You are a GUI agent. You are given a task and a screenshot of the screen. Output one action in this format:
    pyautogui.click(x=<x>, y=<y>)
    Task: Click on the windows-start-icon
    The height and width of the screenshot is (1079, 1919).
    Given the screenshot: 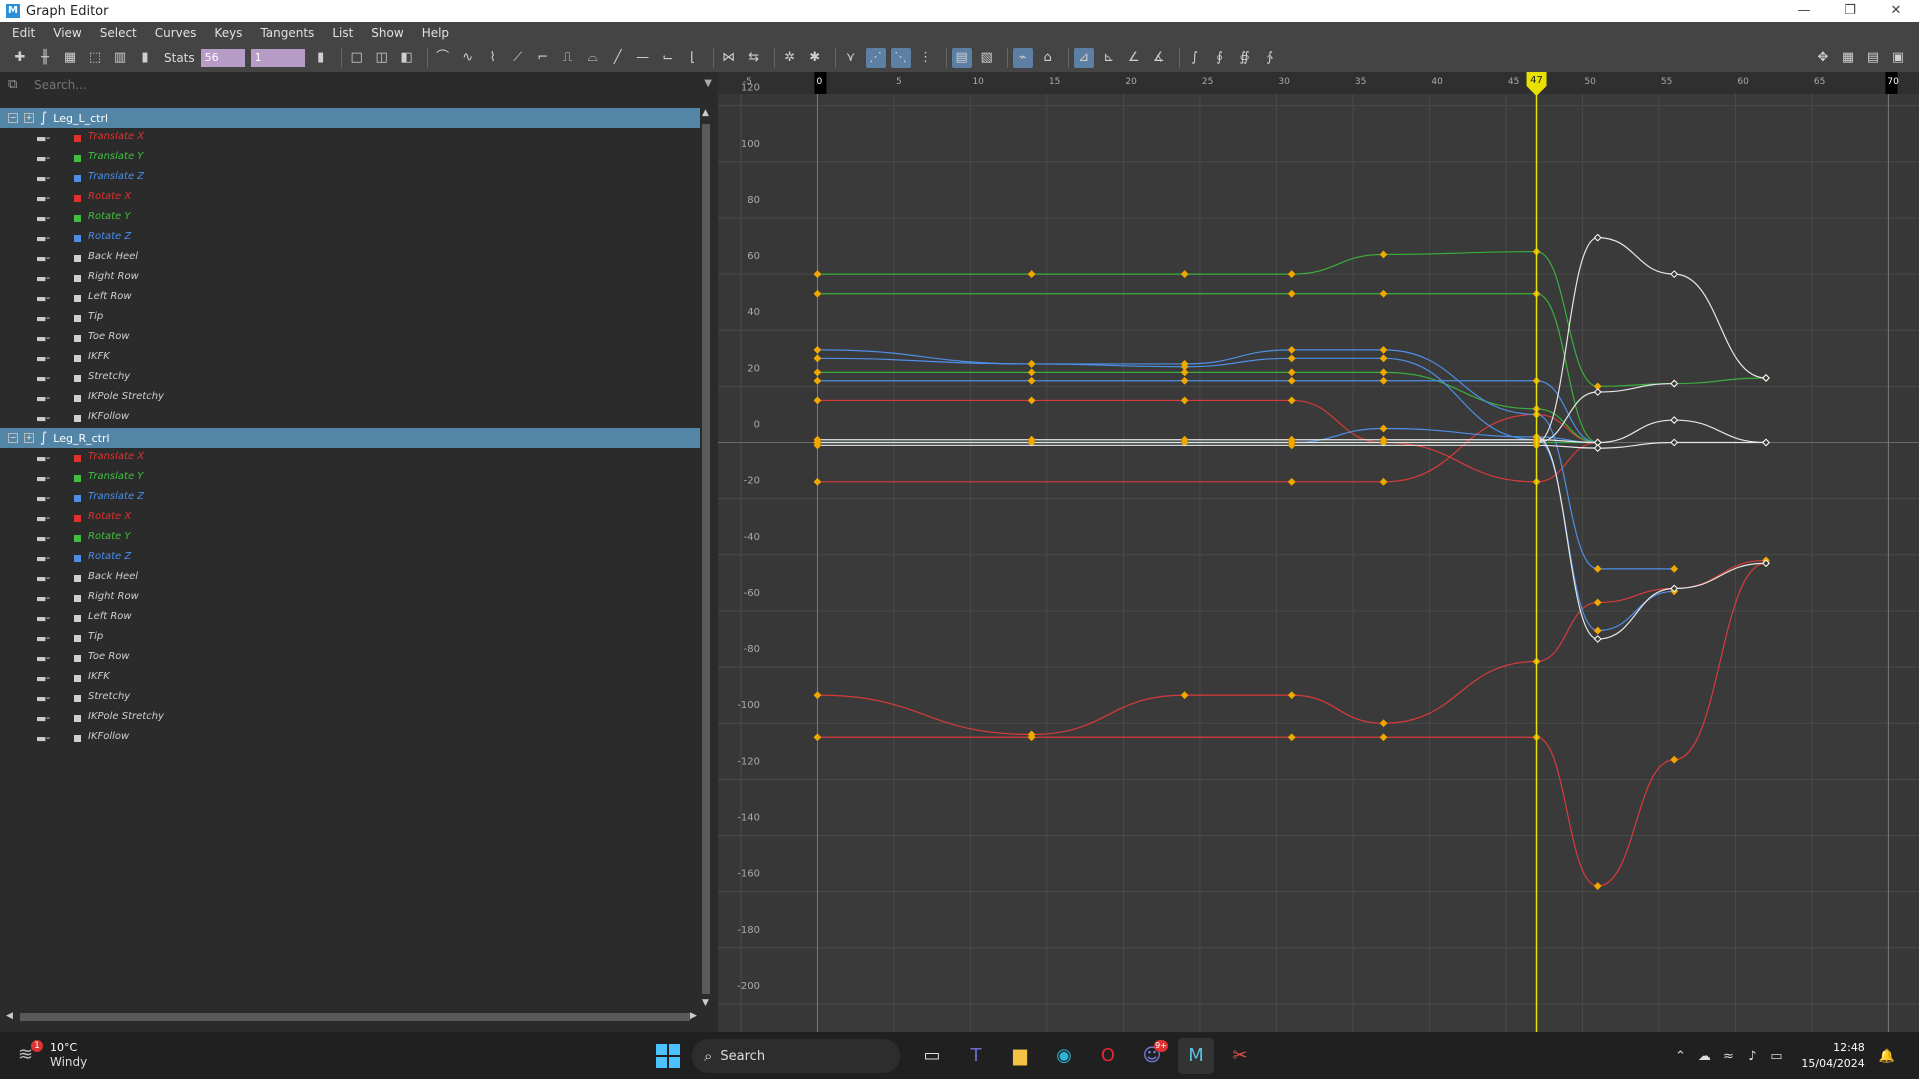 What is the action you would take?
    pyautogui.click(x=668, y=1056)
    